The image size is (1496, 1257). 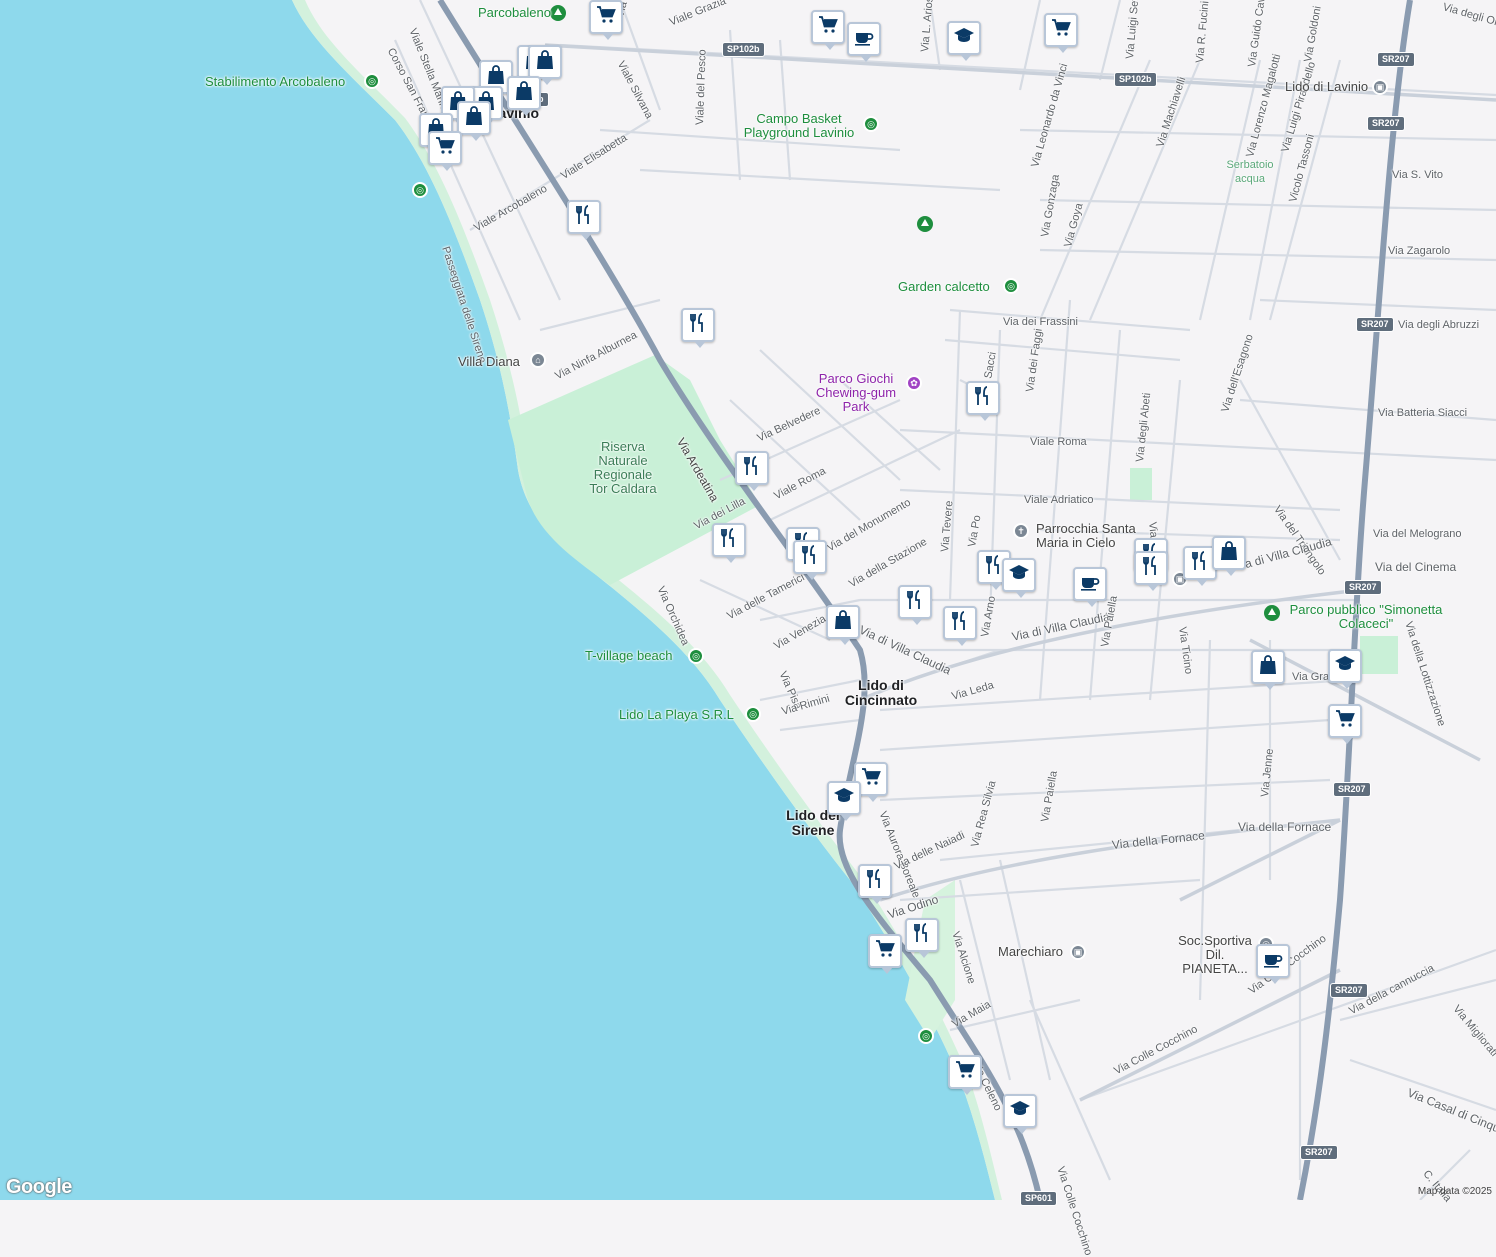 What do you see at coordinates (676, 715) in the screenshot?
I see `poi-label: Lido La Playa S.R.L` at bounding box center [676, 715].